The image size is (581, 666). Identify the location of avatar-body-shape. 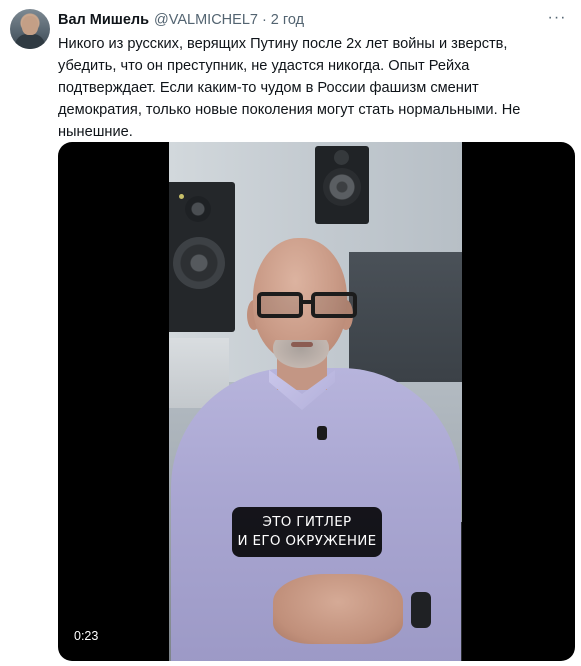
(30, 41).